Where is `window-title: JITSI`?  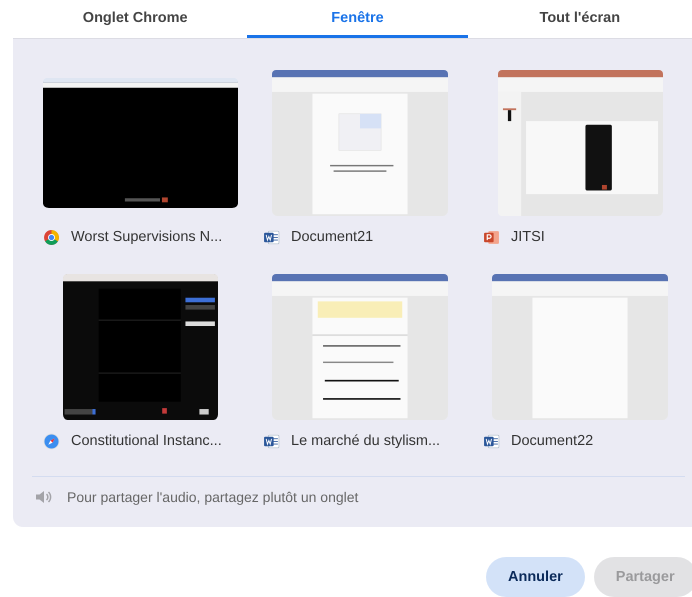
window-title: JITSI is located at coordinates (528, 237).